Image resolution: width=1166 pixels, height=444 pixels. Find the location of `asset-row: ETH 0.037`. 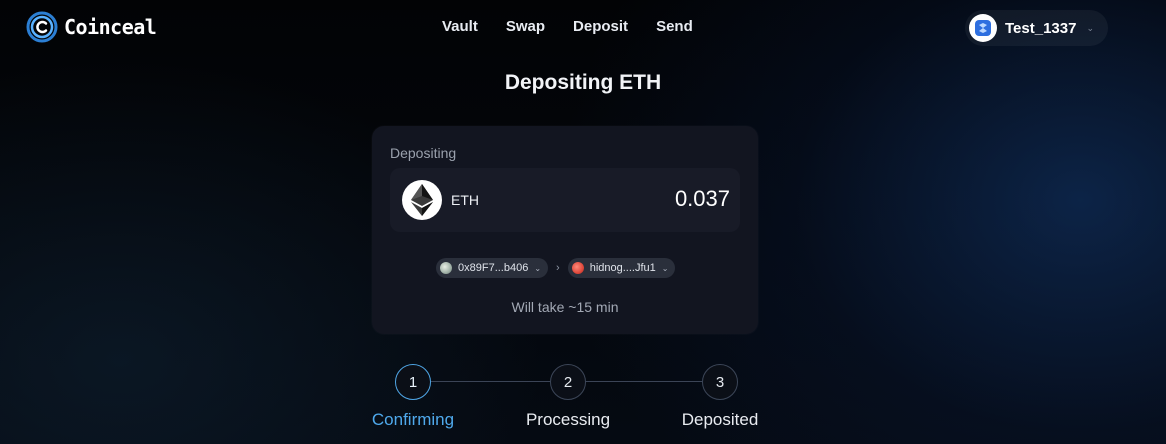

asset-row: ETH 0.037 is located at coordinates (565, 200).